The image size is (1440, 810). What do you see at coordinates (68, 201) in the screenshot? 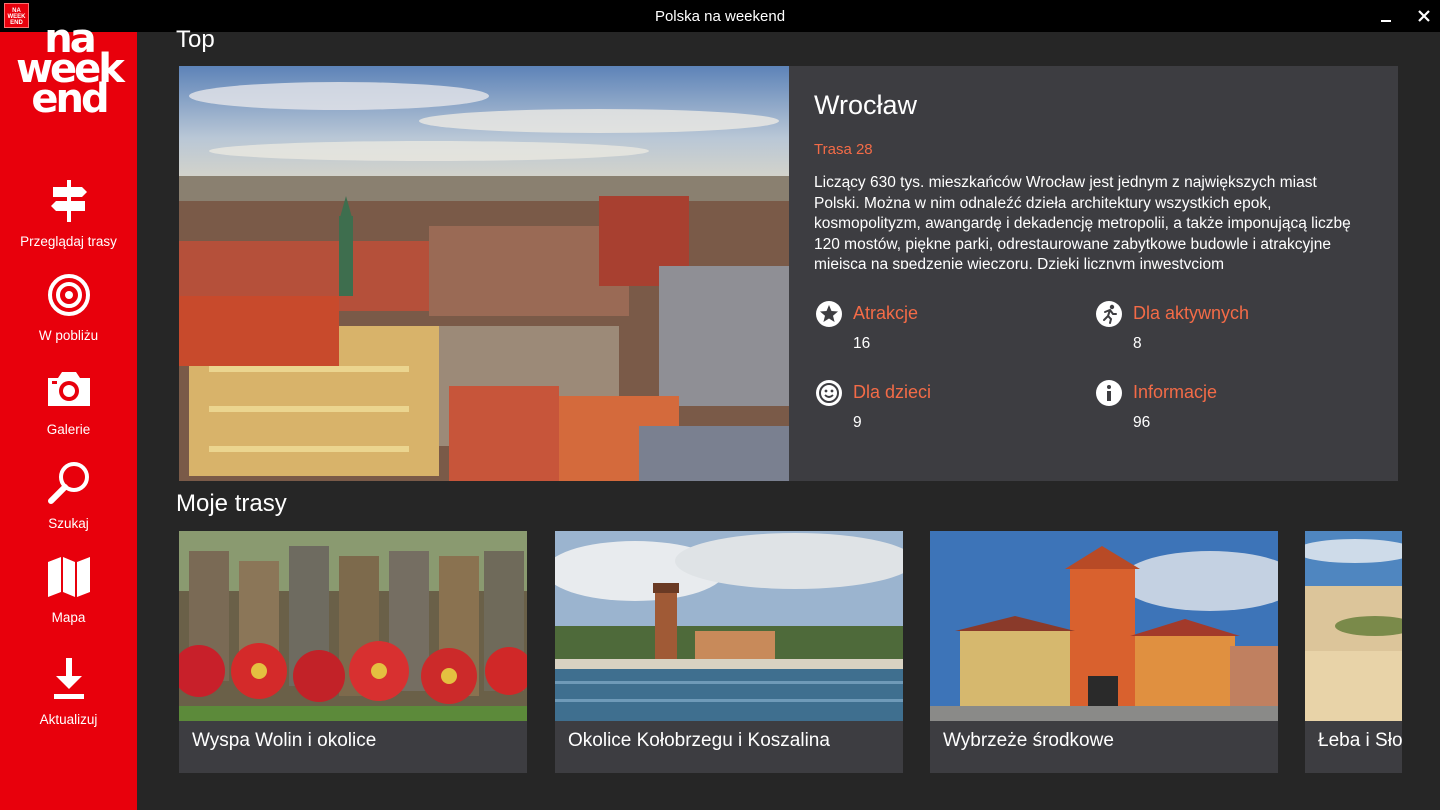
I see `signpost-icon` at bounding box center [68, 201].